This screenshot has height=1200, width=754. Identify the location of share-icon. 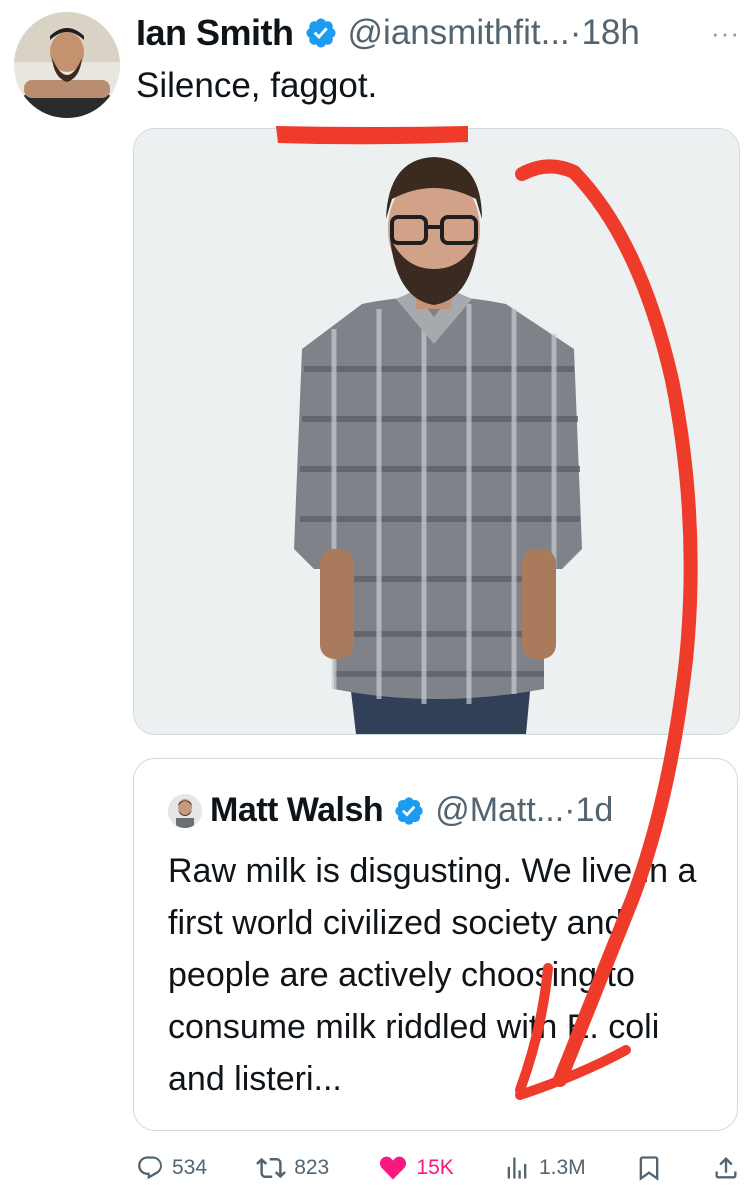
(726, 1168).